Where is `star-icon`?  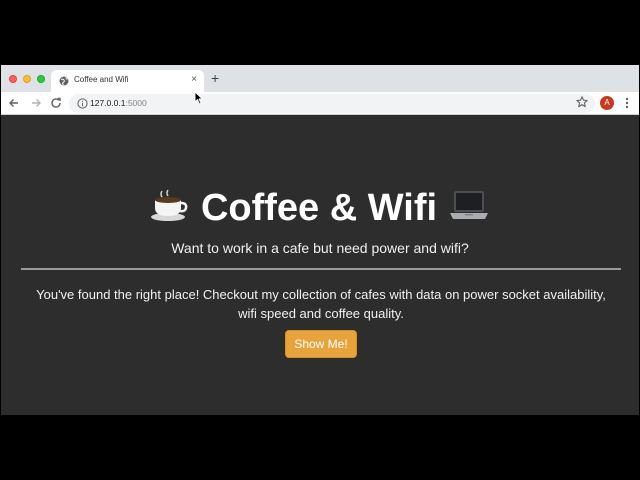
star-icon is located at coordinates (582, 102).